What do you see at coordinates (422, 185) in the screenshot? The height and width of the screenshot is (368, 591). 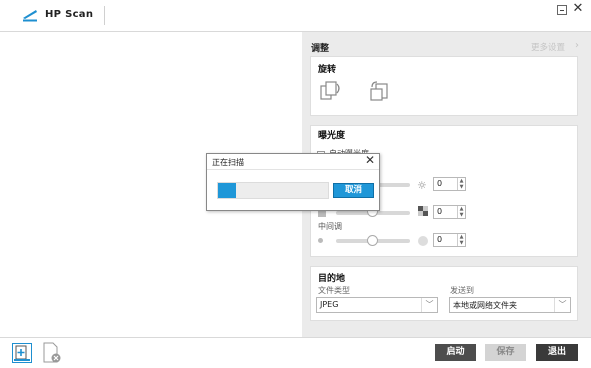 I see `brightness-icon: ☼` at bounding box center [422, 185].